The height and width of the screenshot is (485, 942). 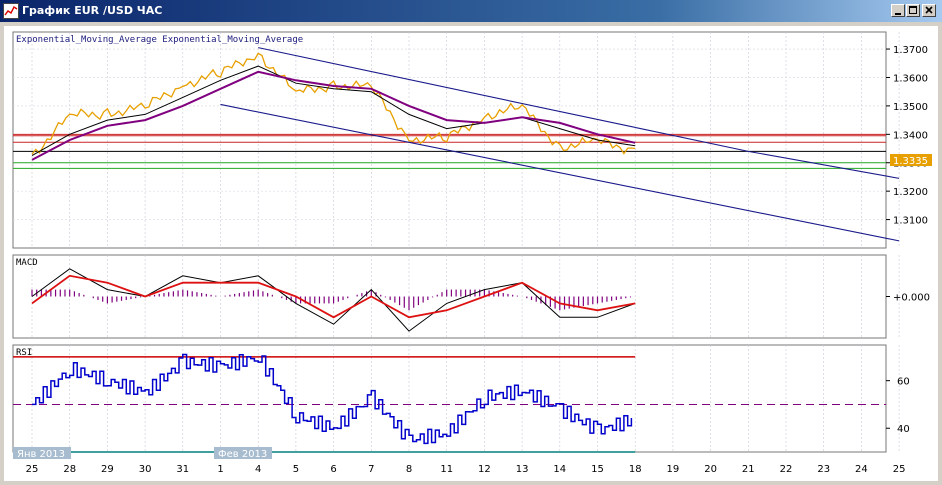 What do you see at coordinates (910, 78) in the screenshot?
I see `price-tick-label: 1.3600` at bounding box center [910, 78].